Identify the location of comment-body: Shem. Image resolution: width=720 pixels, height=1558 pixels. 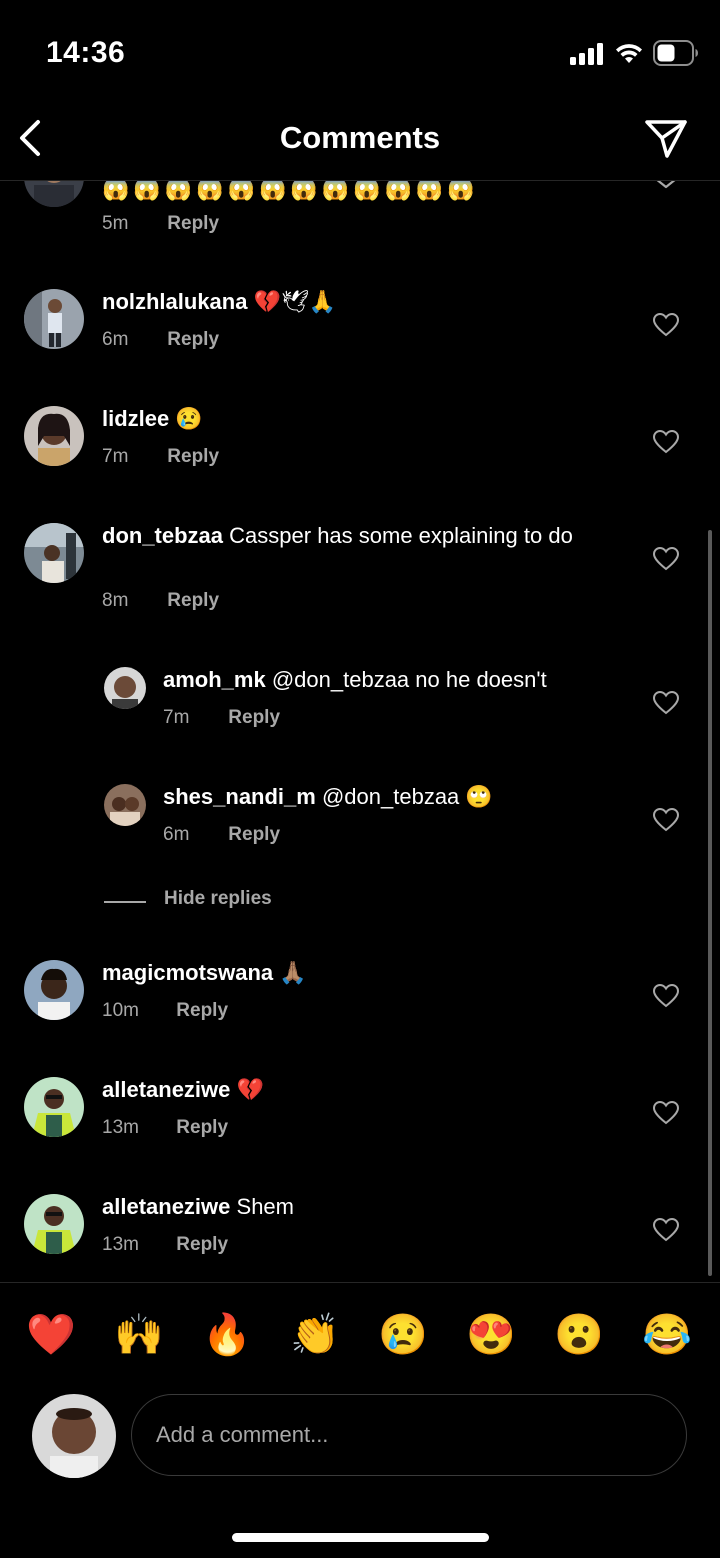
(265, 1206).